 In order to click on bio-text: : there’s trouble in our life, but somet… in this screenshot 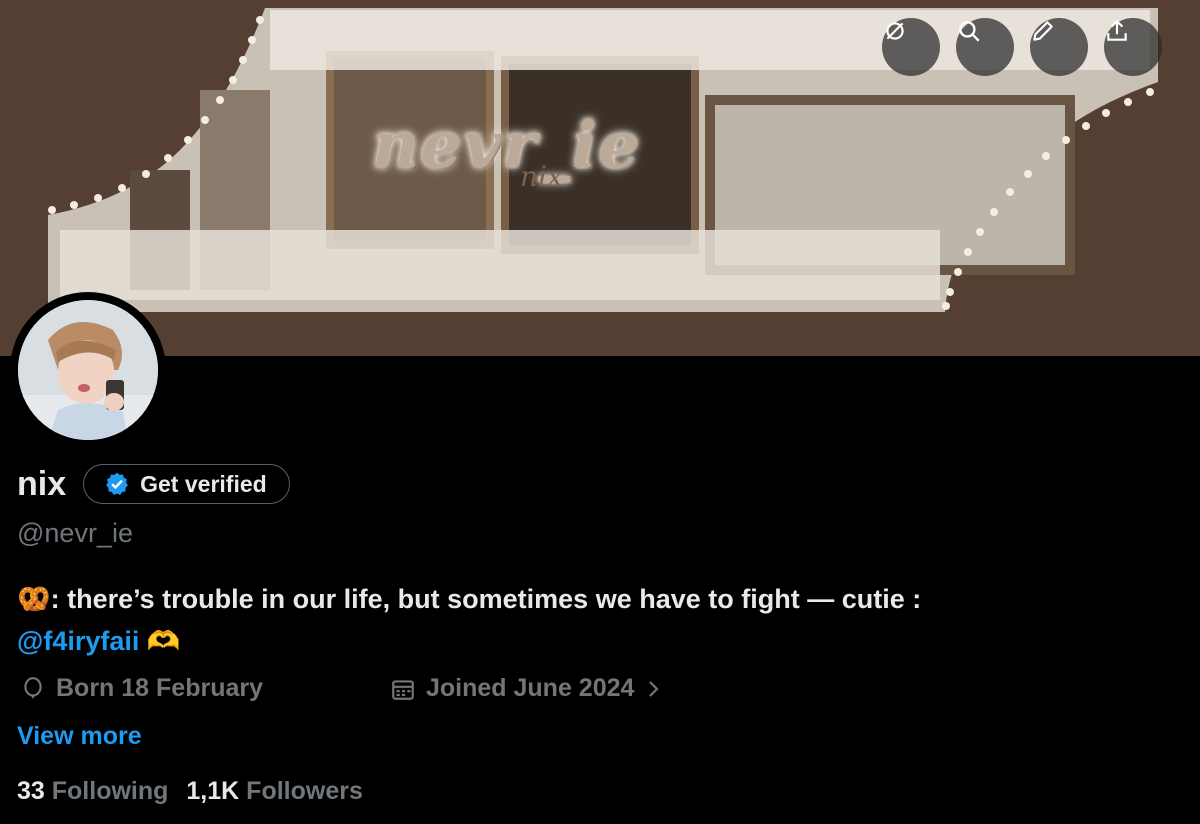, I will do `click(486, 599)`.